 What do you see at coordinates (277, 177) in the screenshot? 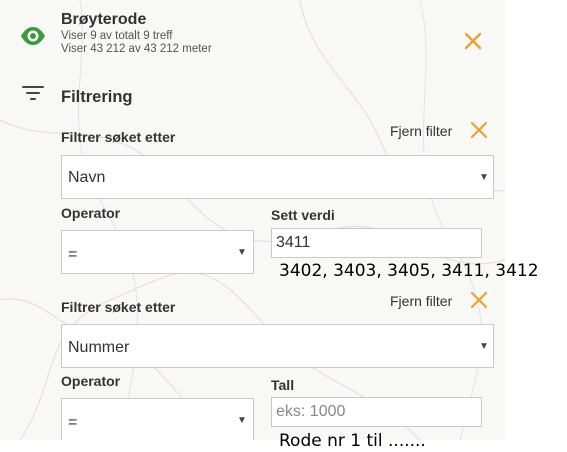
I see `filter-1-field-select: Navn ▼` at bounding box center [277, 177].